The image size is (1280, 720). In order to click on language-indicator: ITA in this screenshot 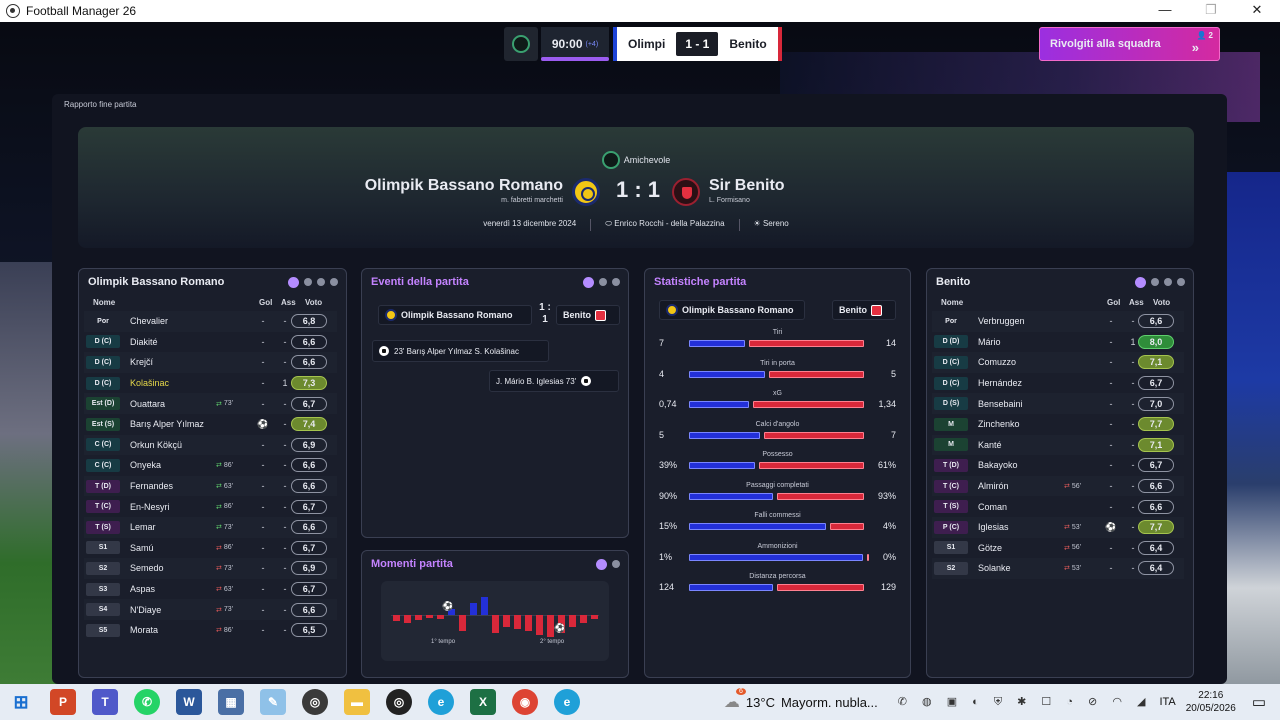, I will do `click(1167, 702)`.